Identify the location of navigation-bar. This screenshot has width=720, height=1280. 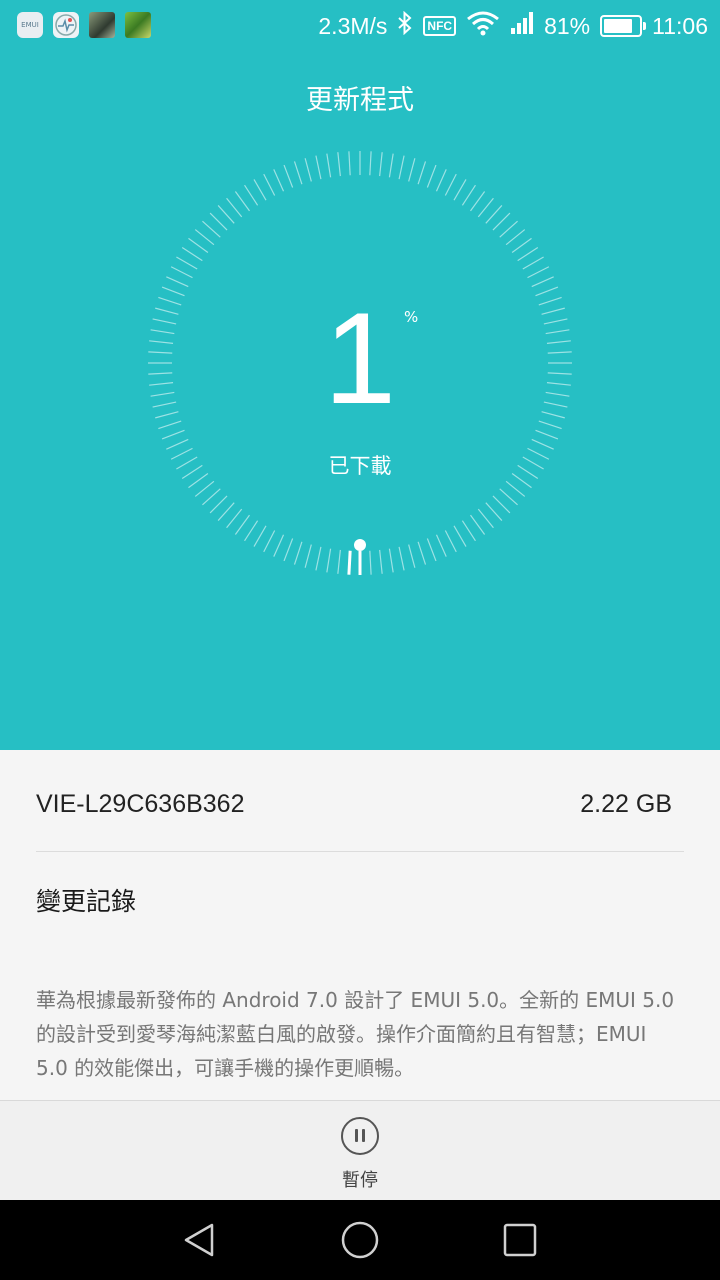
(360, 1240).